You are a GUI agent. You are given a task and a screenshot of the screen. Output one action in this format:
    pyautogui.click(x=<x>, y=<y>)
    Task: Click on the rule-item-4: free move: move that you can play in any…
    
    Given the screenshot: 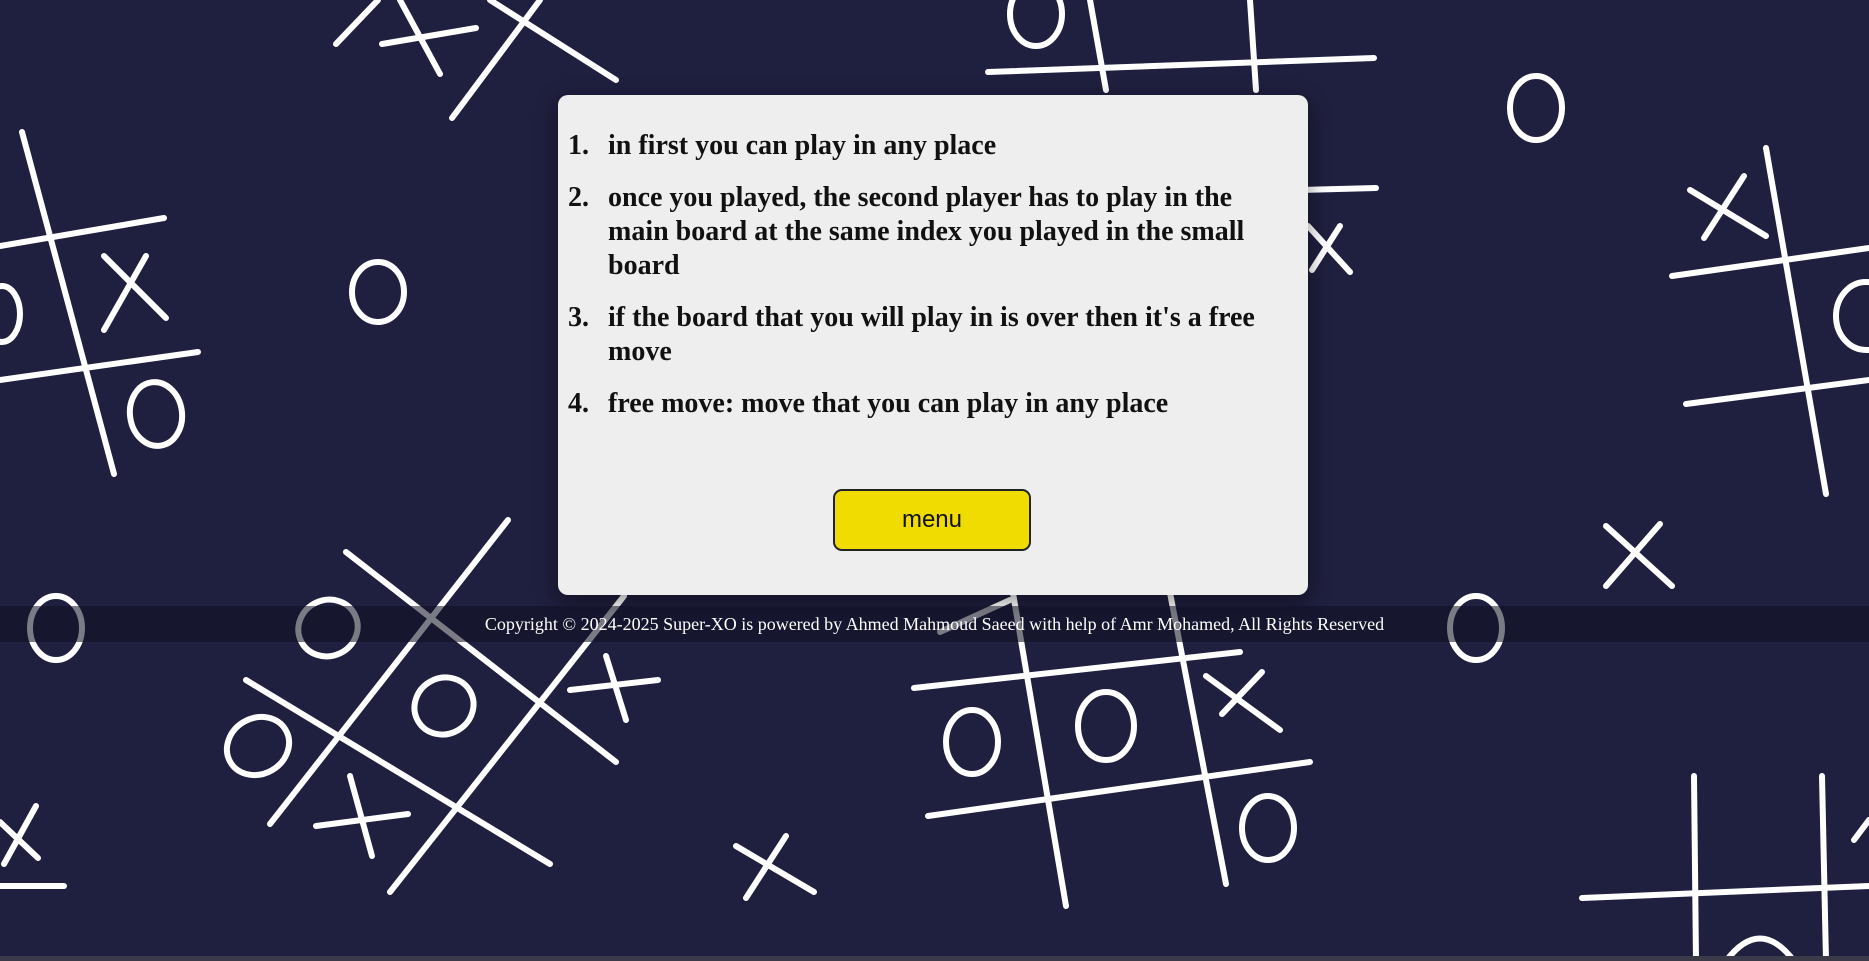 What is the action you would take?
    pyautogui.click(x=868, y=404)
    